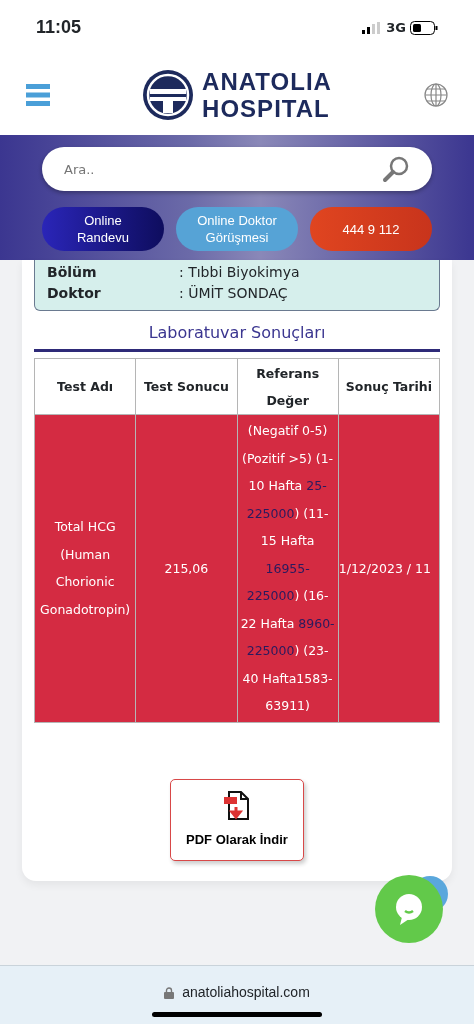  Describe the element at coordinates (424, 27) in the screenshot. I see `battery-icon` at that location.